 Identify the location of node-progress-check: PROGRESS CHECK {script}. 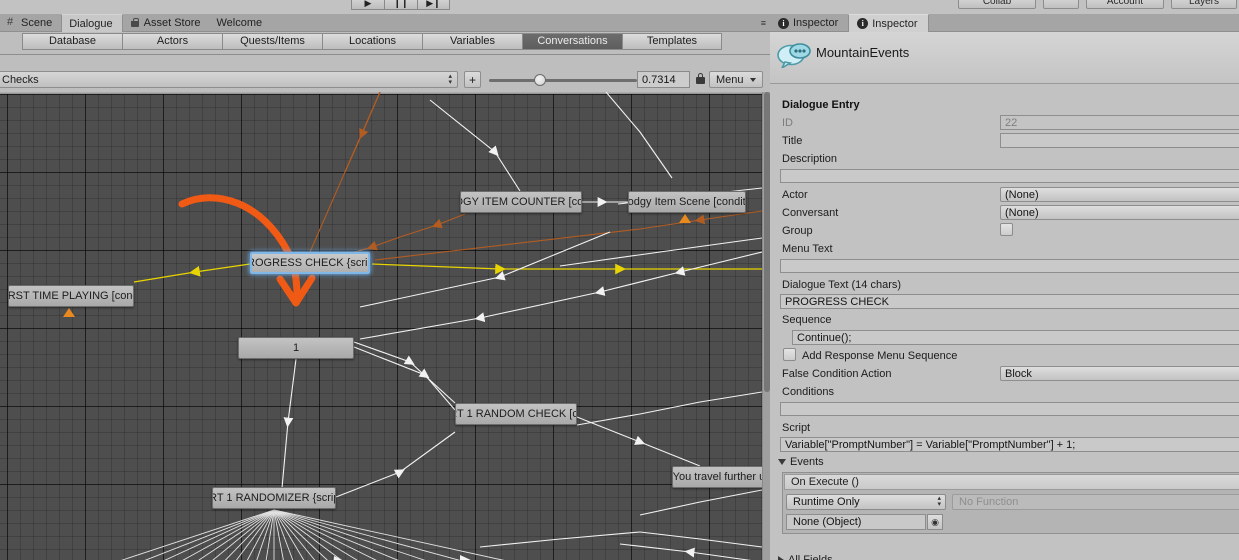
(310, 263).